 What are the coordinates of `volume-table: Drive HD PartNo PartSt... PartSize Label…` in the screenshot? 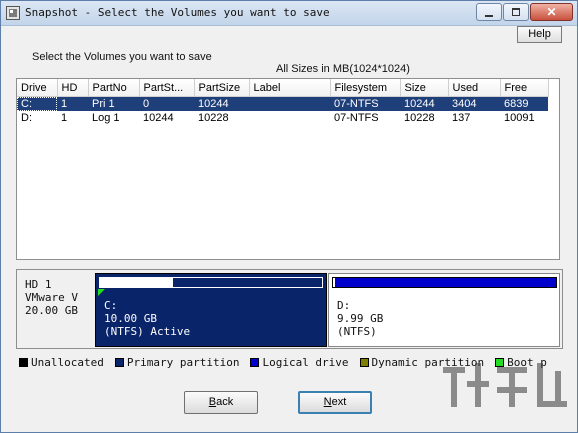 It's located at (283, 102).